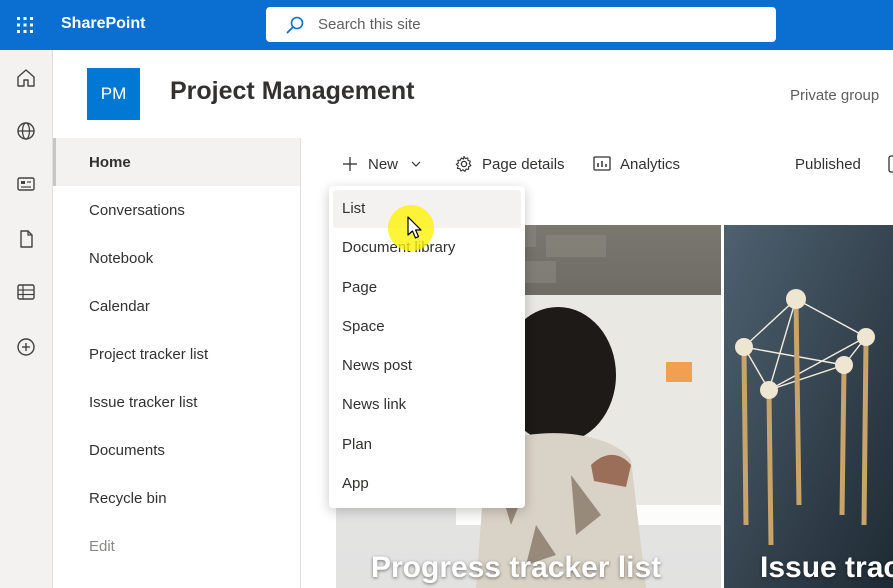  I want to click on nav-item-calendar: Calendar, so click(176, 306).